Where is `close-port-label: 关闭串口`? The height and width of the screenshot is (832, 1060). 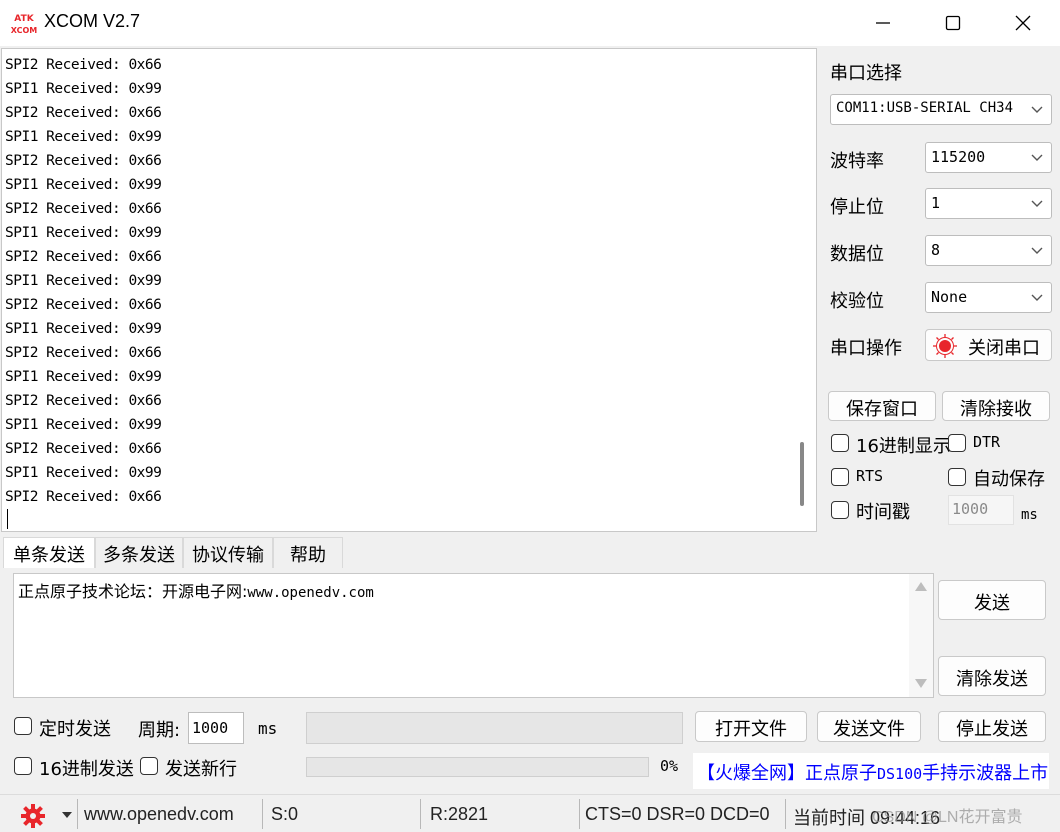 close-port-label: 关闭串口 is located at coordinates (1004, 348).